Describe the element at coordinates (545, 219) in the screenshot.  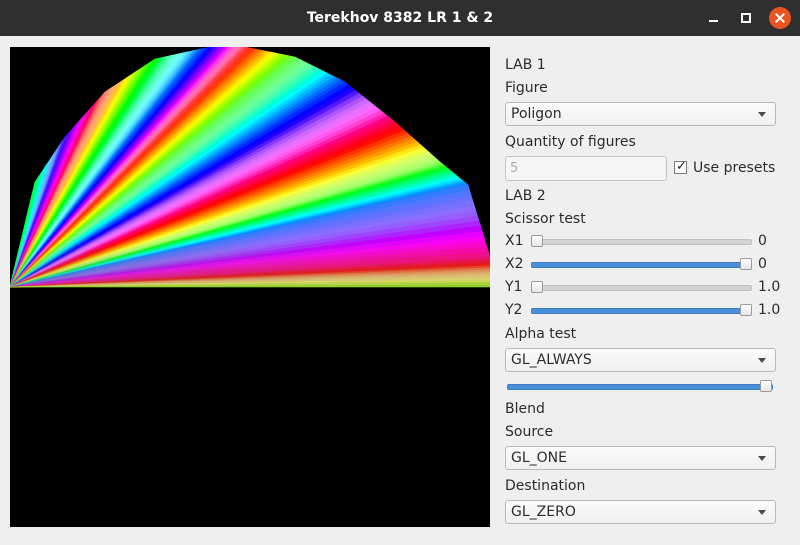
I see `scissor-test-label: Scissor test` at that location.